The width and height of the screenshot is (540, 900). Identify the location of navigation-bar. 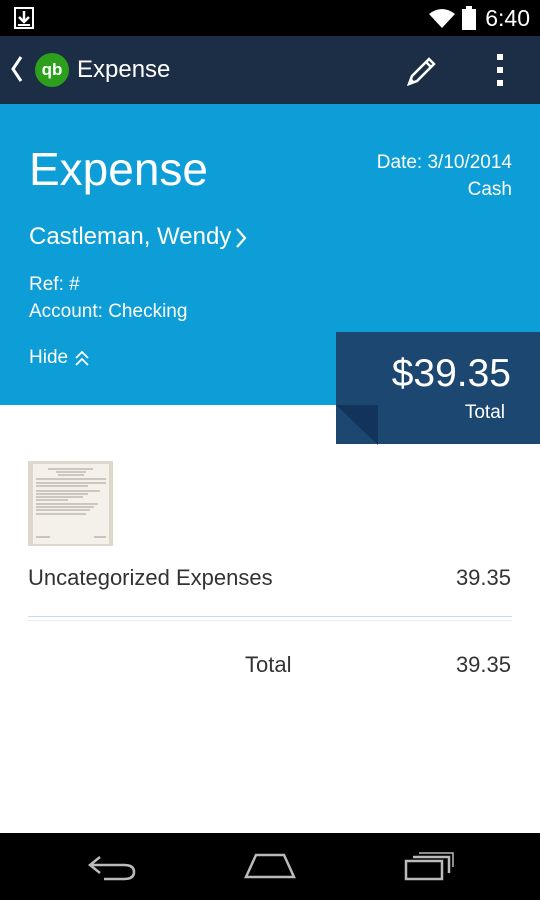
(270, 866).